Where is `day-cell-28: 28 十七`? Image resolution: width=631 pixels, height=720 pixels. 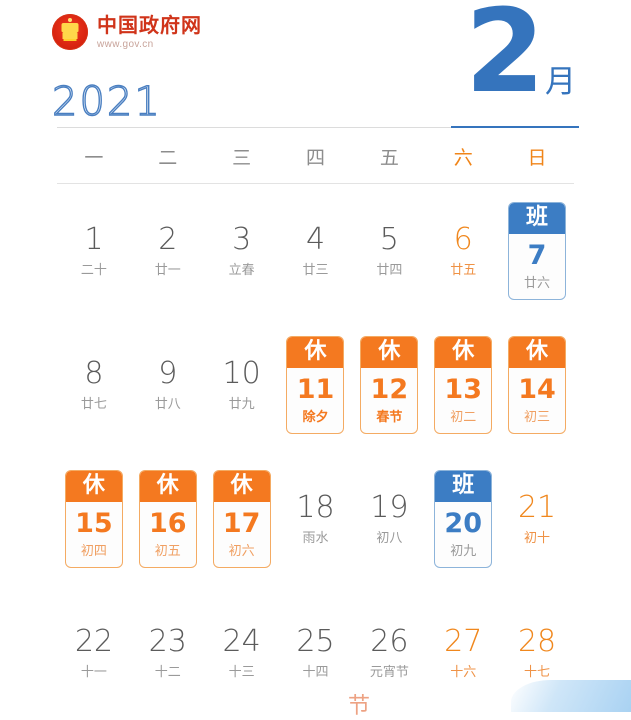 day-cell-28: 28 十七 is located at coordinates (537, 653).